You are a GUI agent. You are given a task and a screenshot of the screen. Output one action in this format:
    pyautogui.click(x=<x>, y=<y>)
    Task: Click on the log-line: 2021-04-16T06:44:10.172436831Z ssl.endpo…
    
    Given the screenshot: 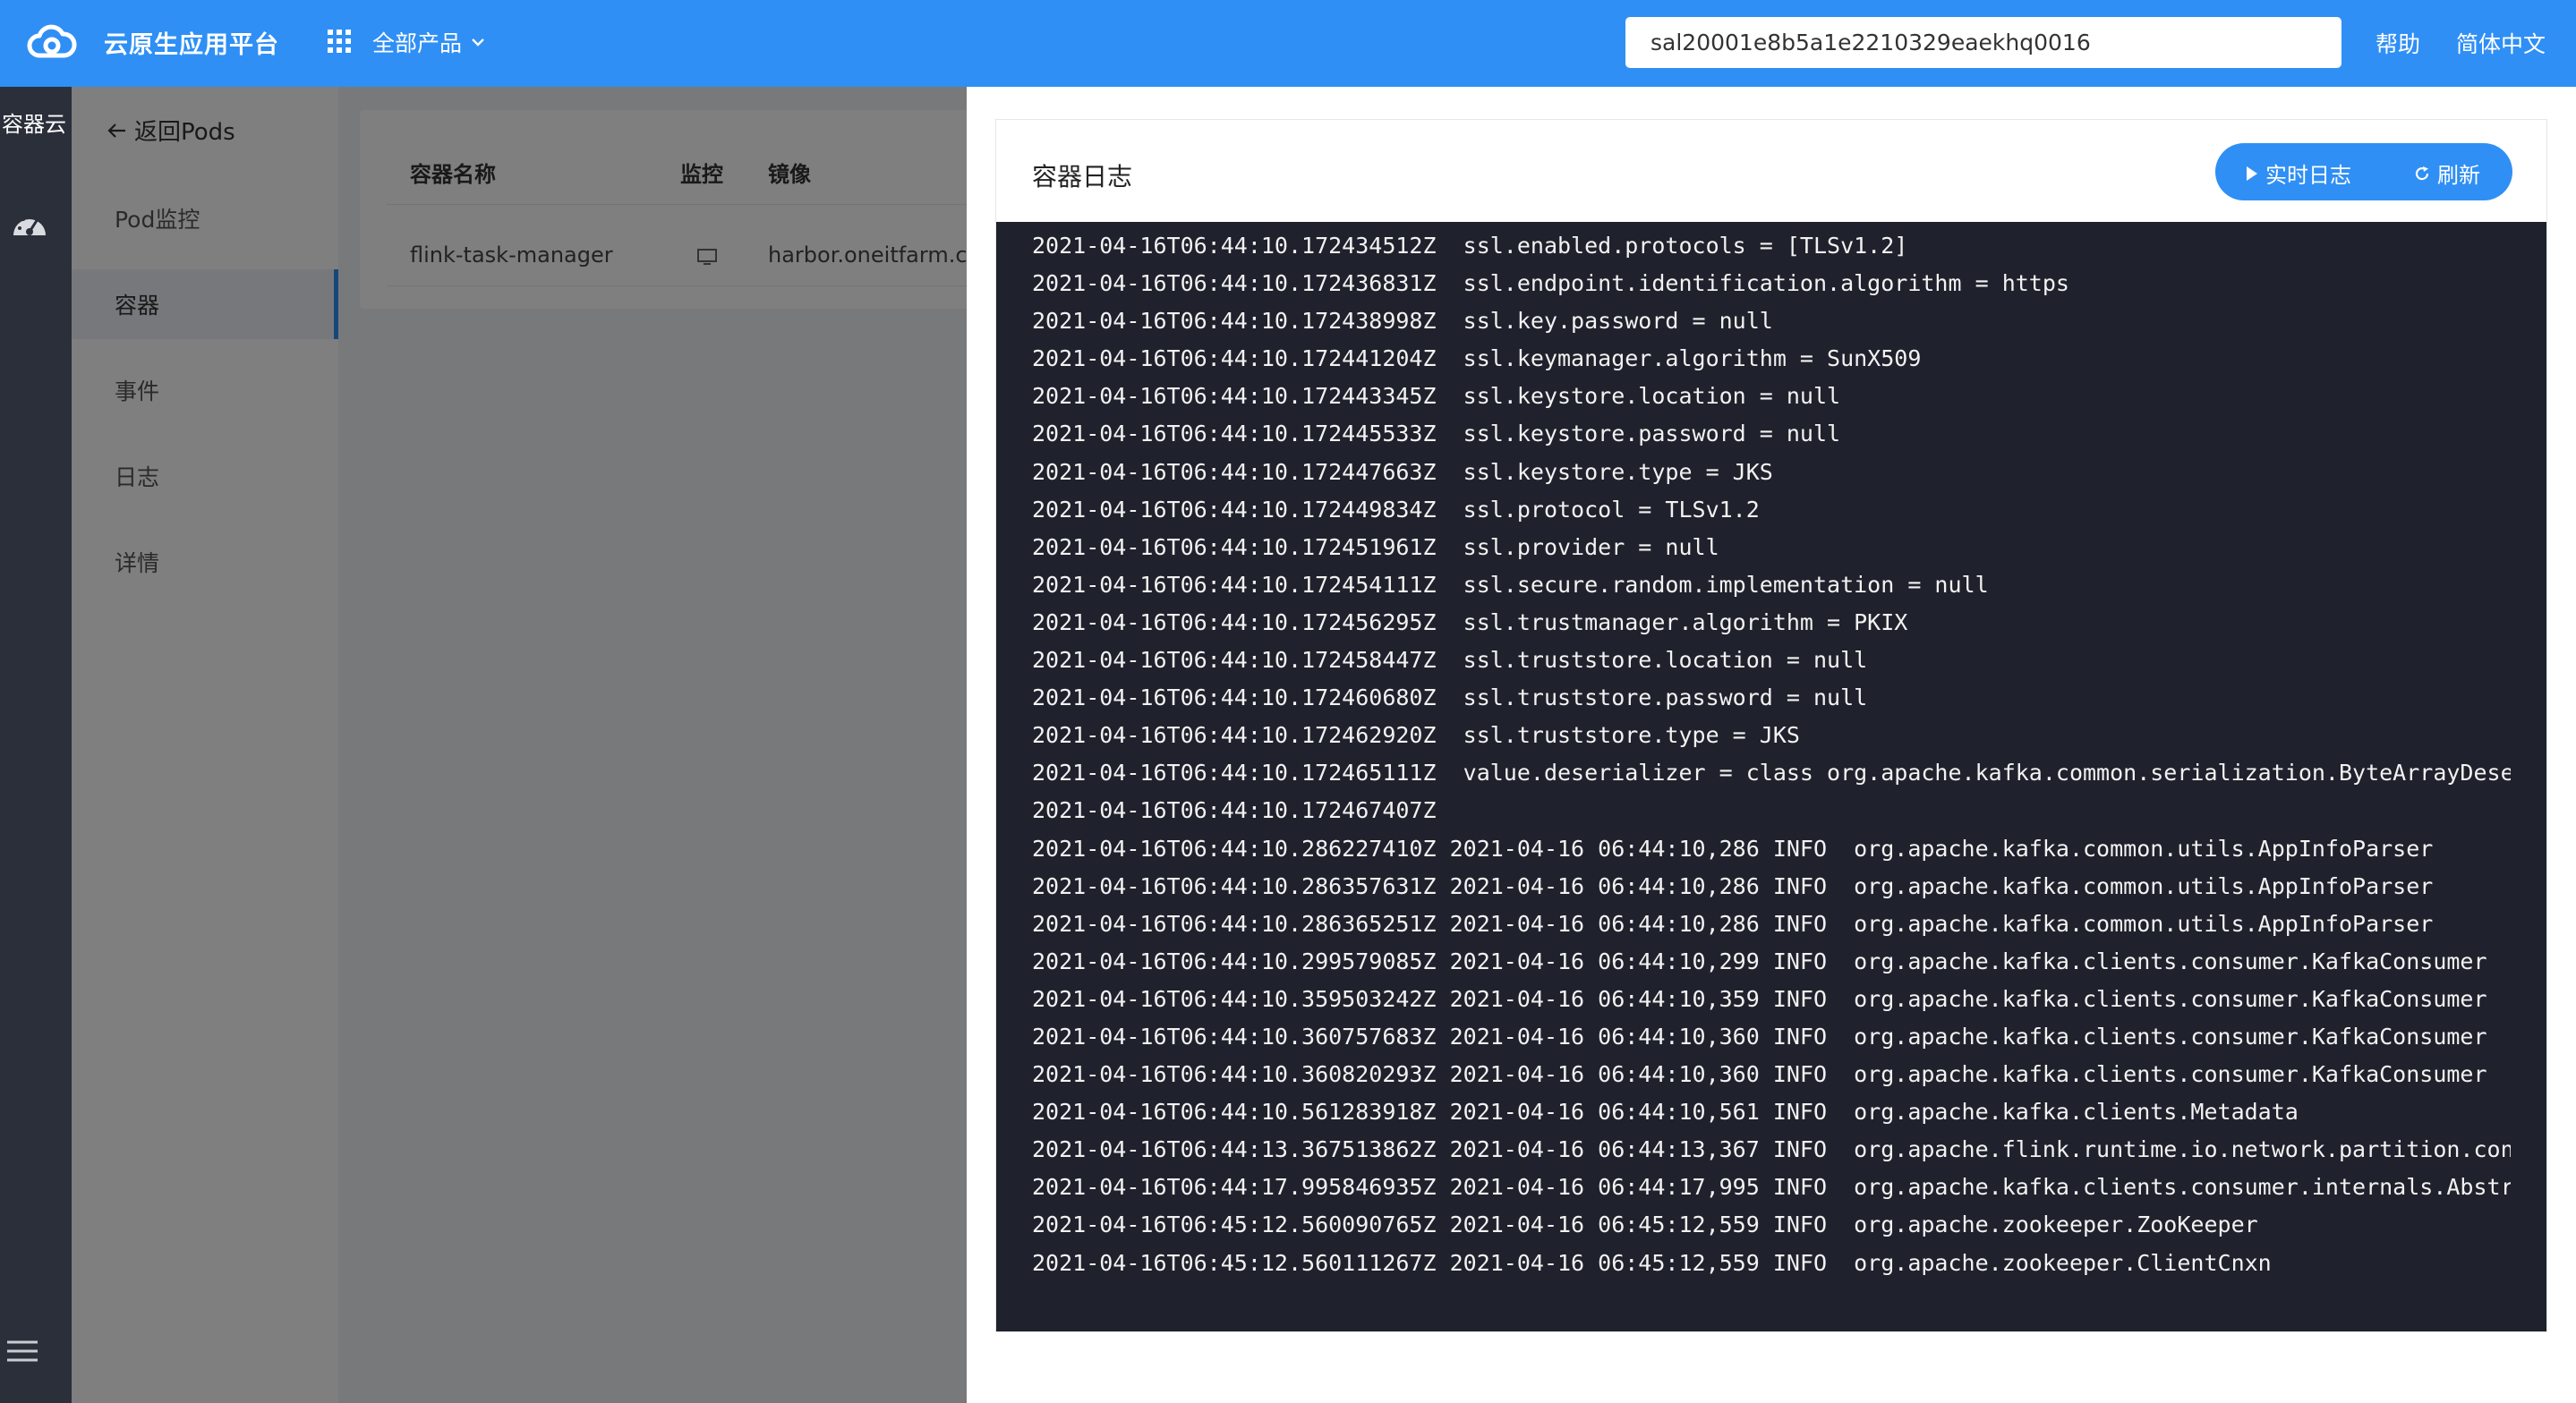 What is the action you would take?
    pyautogui.click(x=1550, y=283)
    